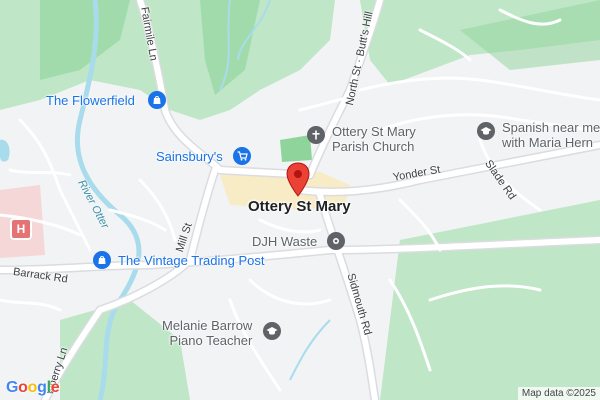 The image size is (600, 400). What do you see at coordinates (310, 350) in the screenshot?
I see `stream` at bounding box center [310, 350].